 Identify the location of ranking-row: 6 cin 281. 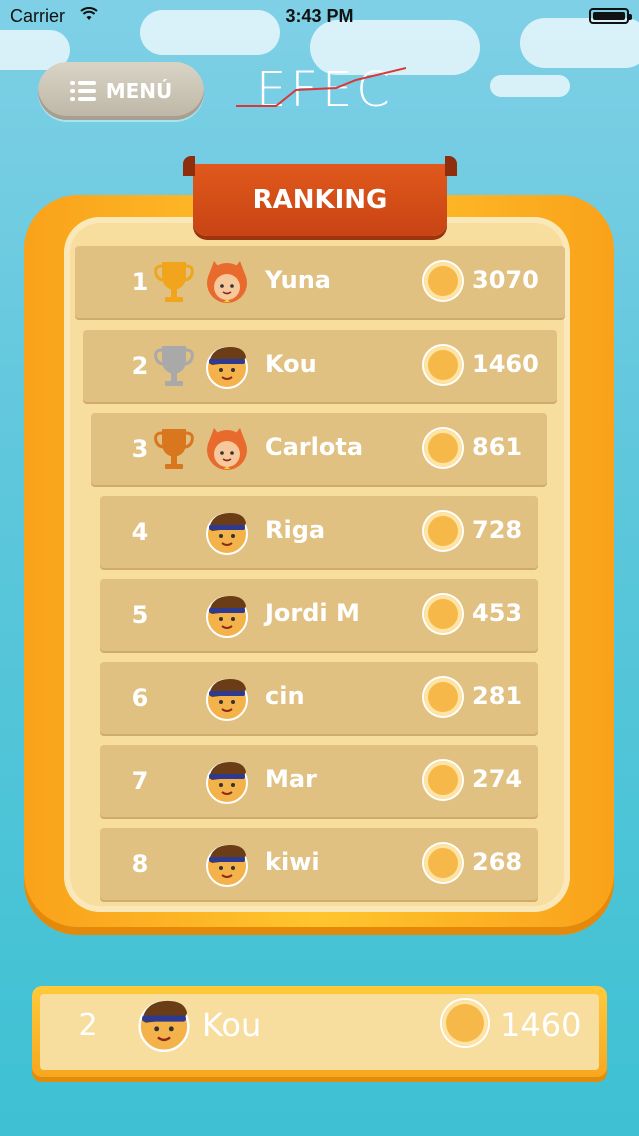
(319, 698).